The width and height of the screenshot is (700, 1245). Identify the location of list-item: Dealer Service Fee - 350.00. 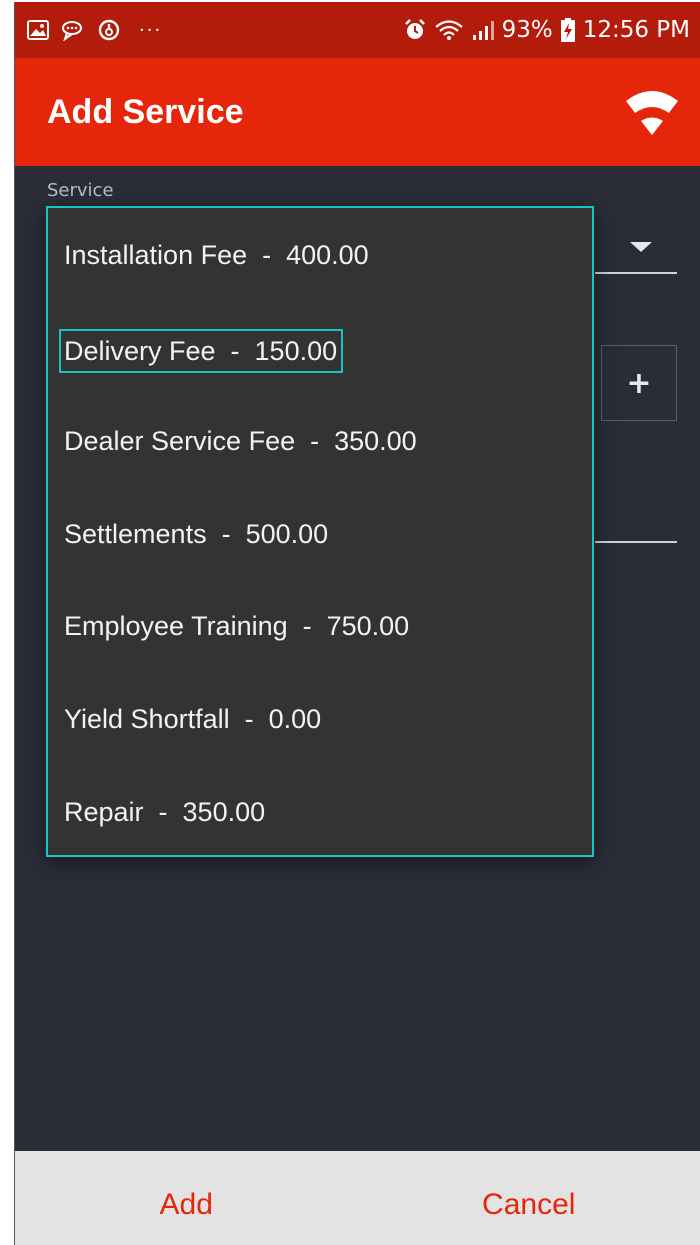
(240, 441).